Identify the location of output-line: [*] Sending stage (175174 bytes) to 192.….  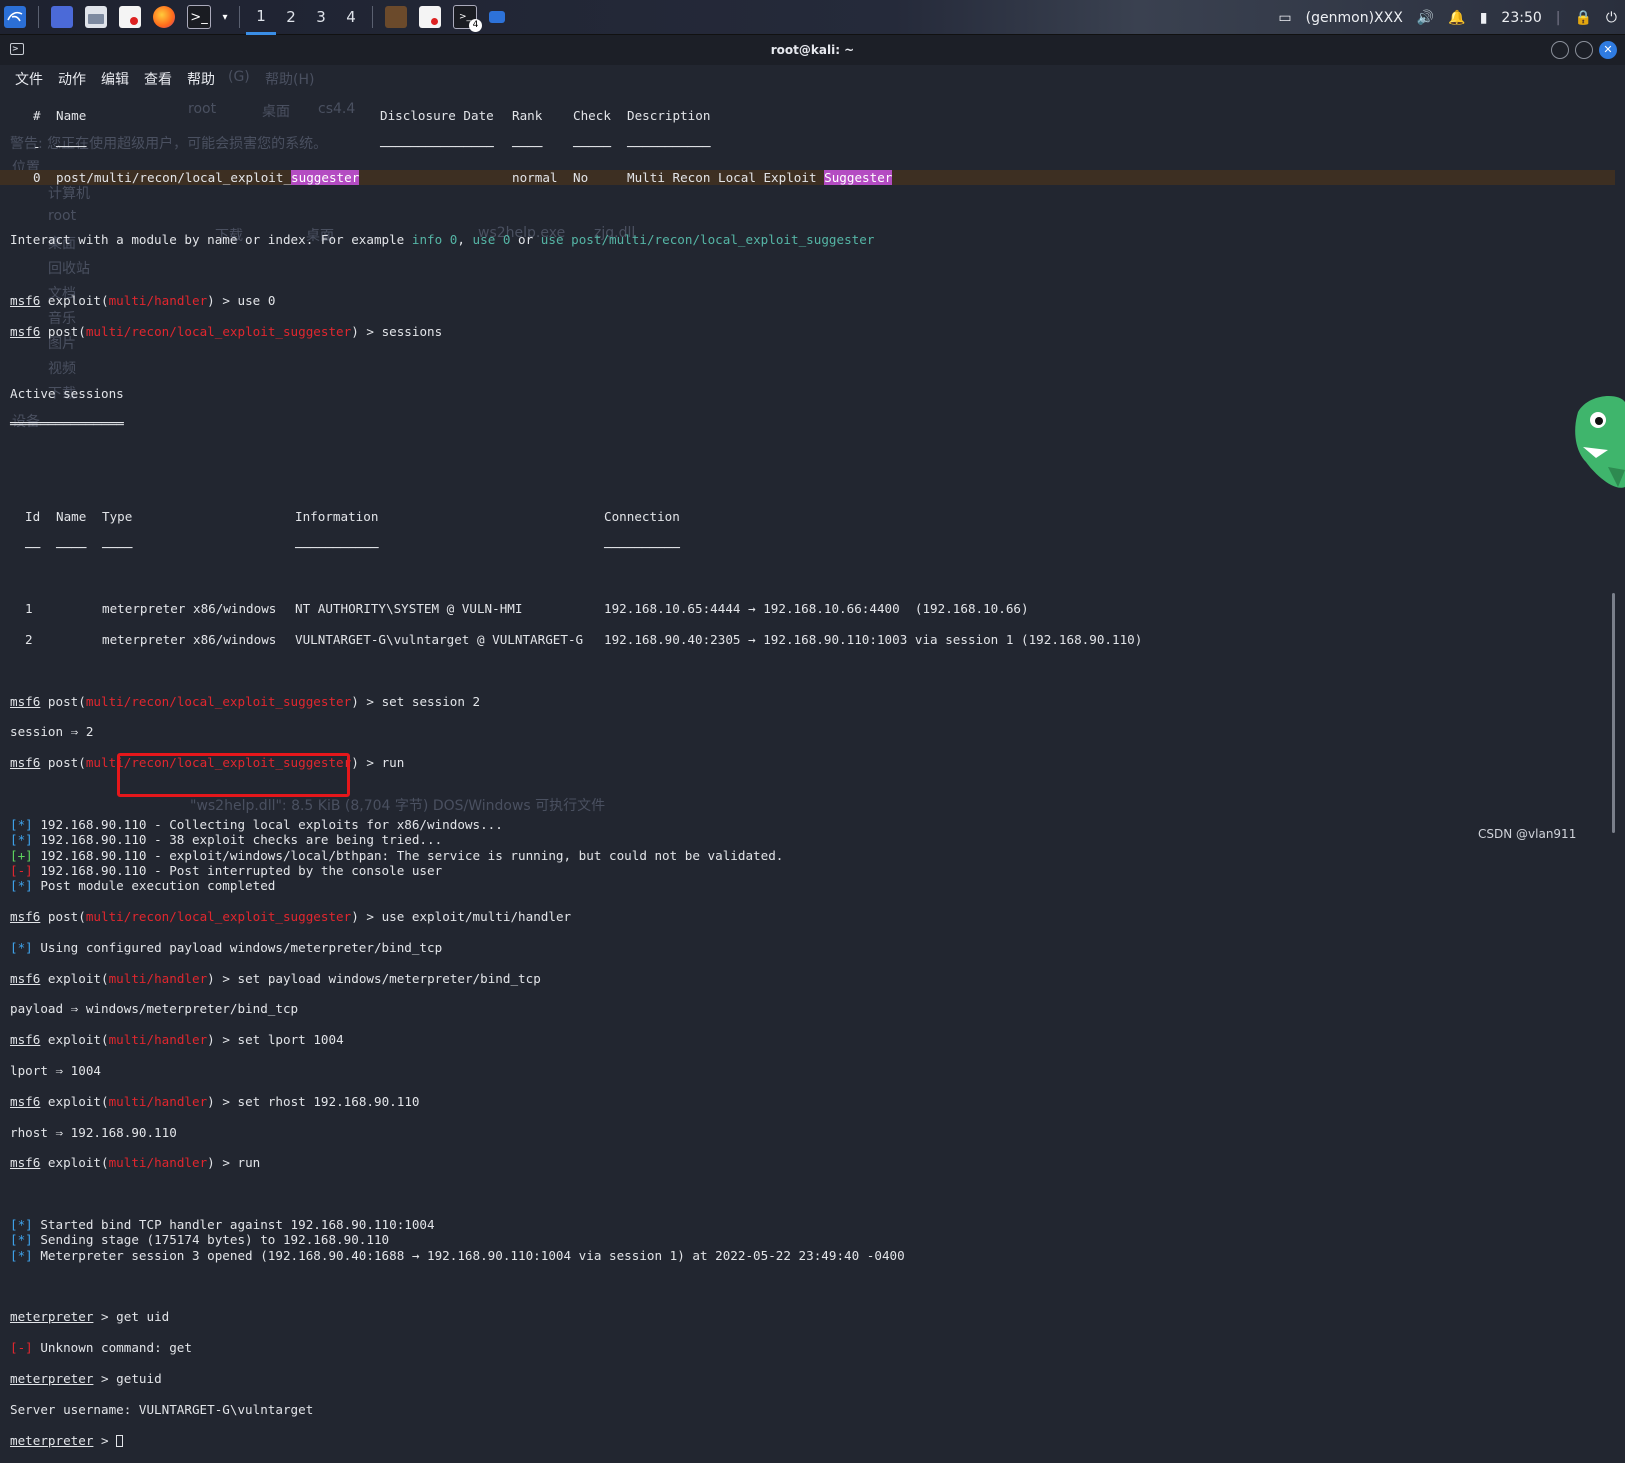
(200, 1240).